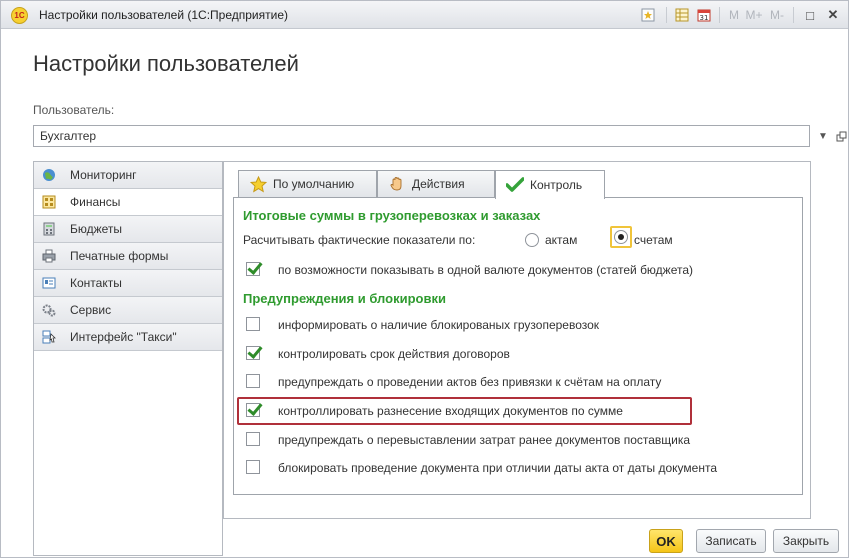 This screenshot has height=558, width=849. I want to click on sidebar-item-finance: Финансы, so click(128, 202).